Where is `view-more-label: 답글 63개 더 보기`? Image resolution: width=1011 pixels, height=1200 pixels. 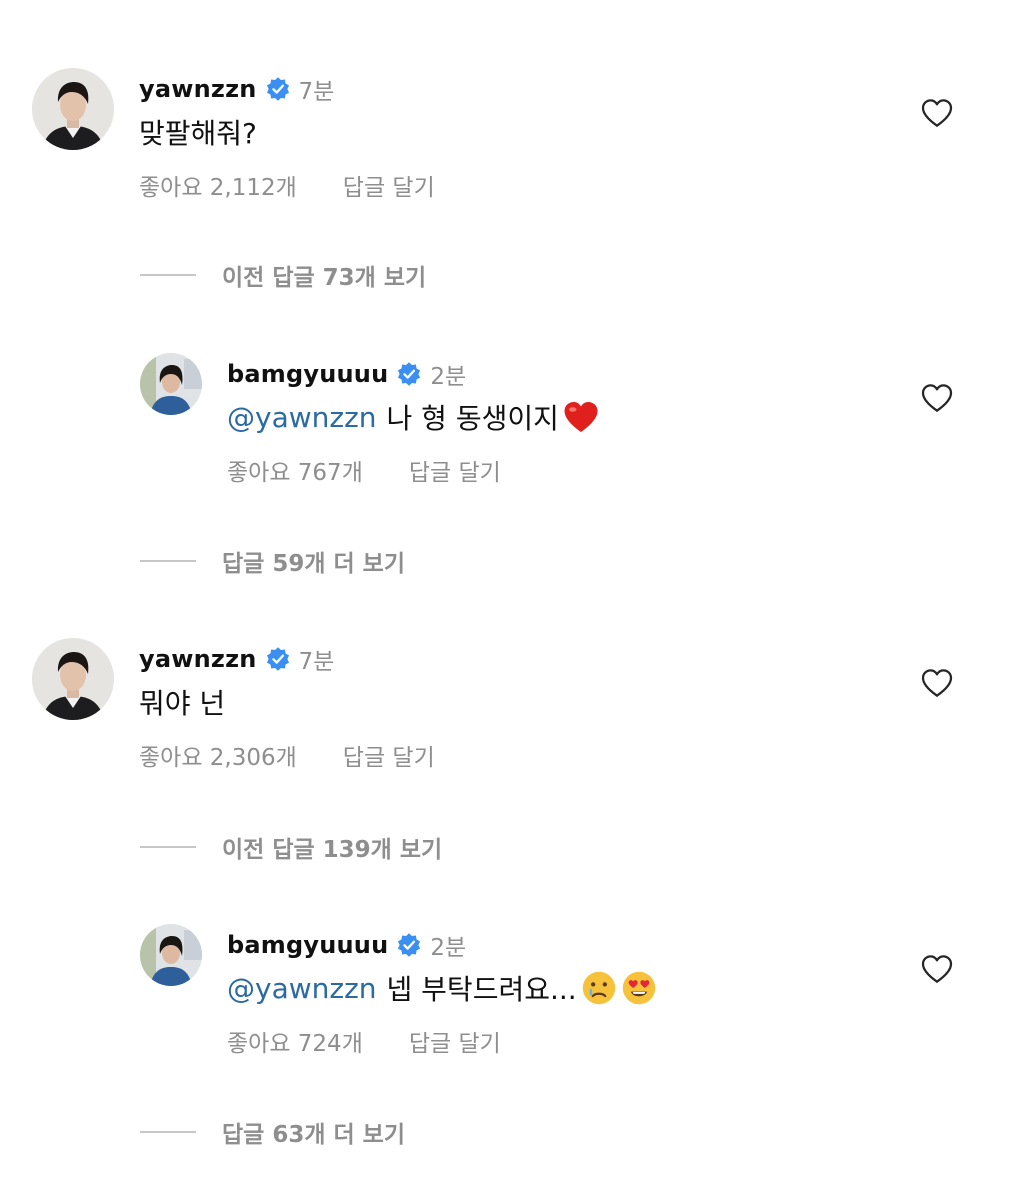 view-more-label: 답글 63개 더 보기 is located at coordinates (313, 1135).